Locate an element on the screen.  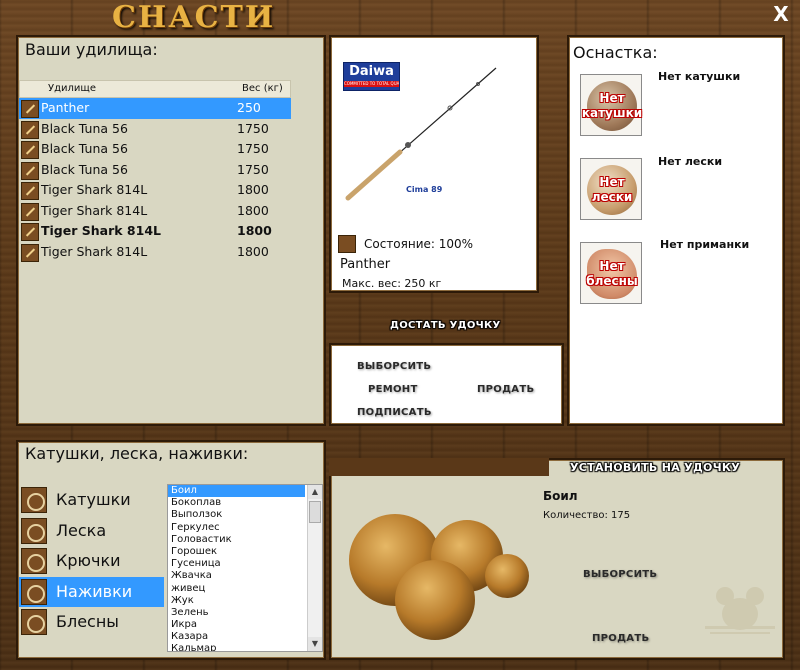
repair-rod-button: РЕМОНТ is located at coordinates (393, 389).